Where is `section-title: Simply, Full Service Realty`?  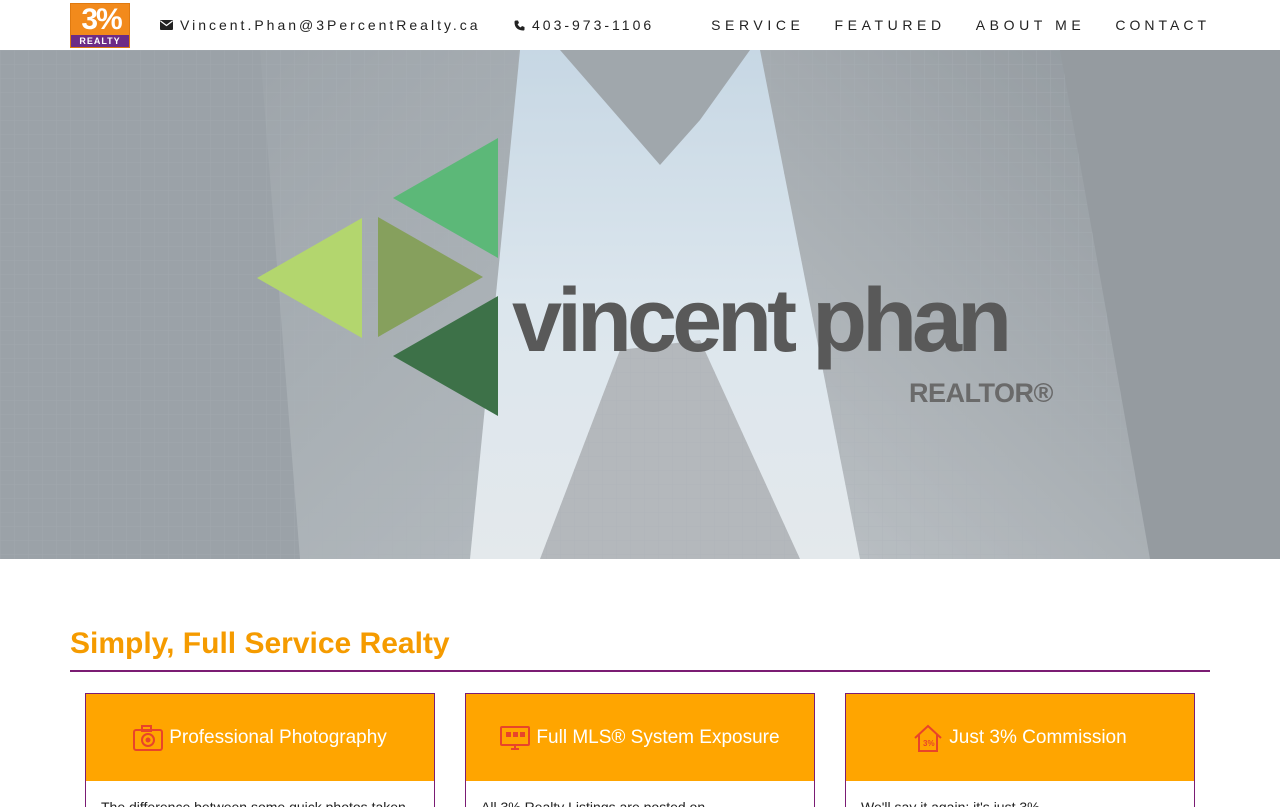 section-title: Simply, Full Service Realty is located at coordinates (260, 643).